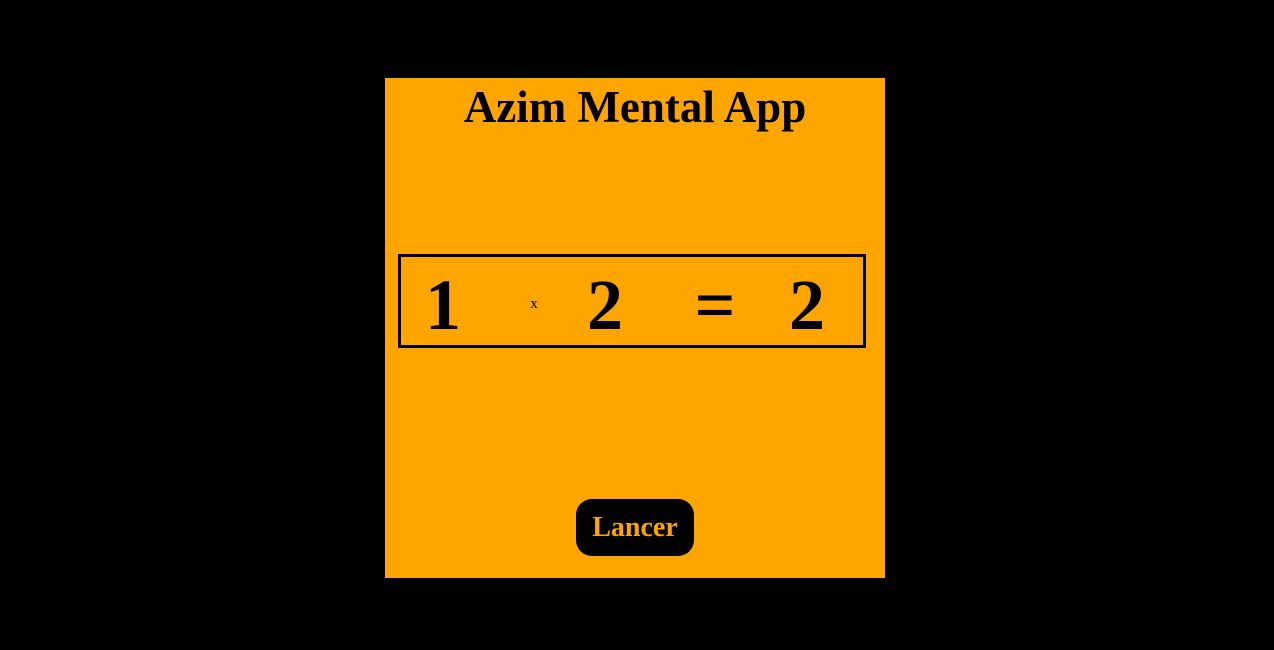  Describe the element at coordinates (635, 107) in the screenshot. I see `app-title: Azim Mental App` at that location.